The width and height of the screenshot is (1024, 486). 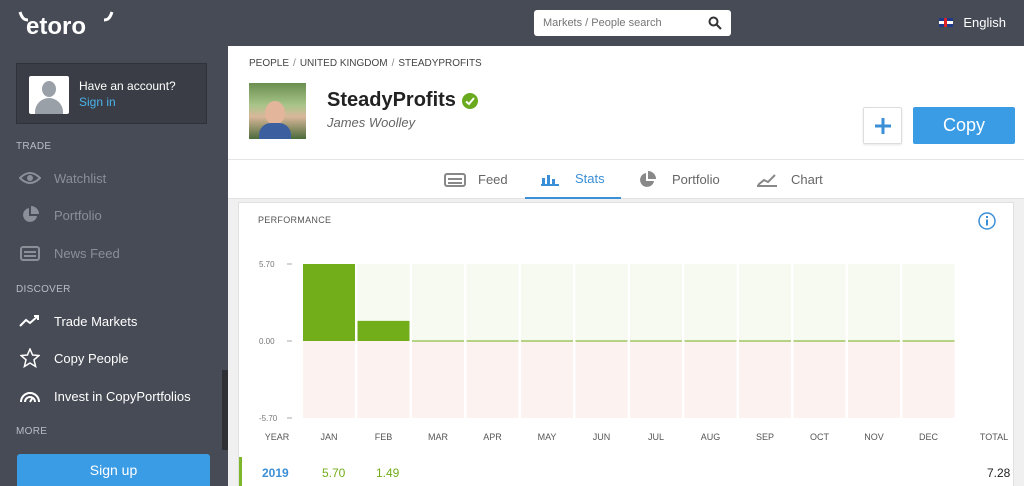 I want to click on top-bar: English, so click(x=626, y=23).